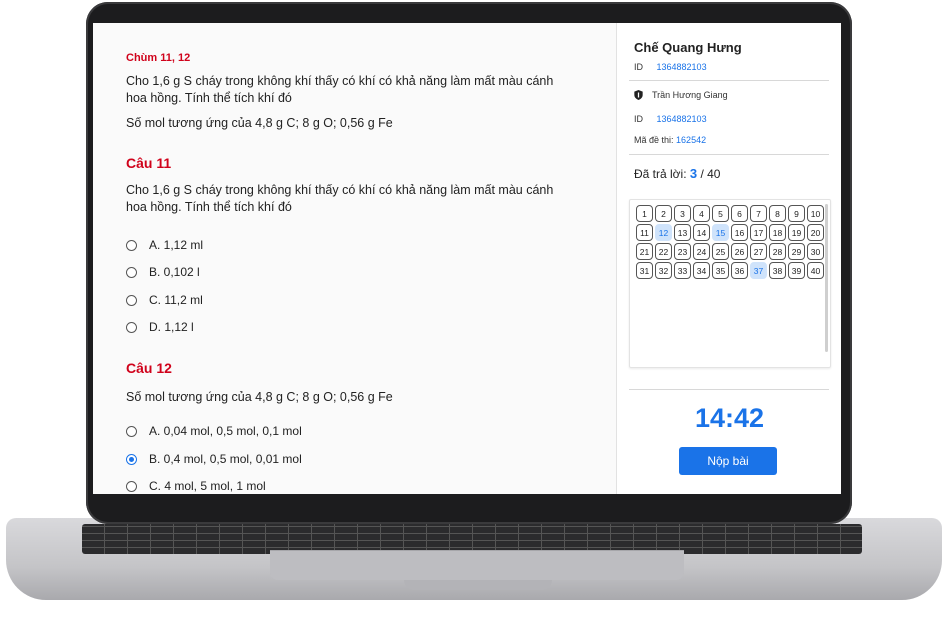  Describe the element at coordinates (225, 459) in the screenshot. I see `option-label: B. 0,4 mol, 0,5 mol, 0,01 mol` at that location.